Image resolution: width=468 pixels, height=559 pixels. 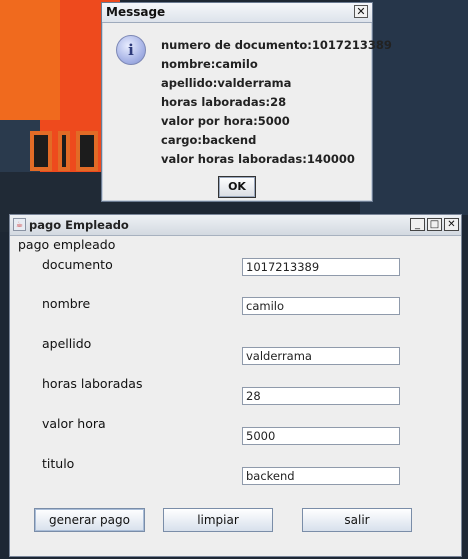 I want to click on nombre-label: nombre, so click(x=66, y=303).